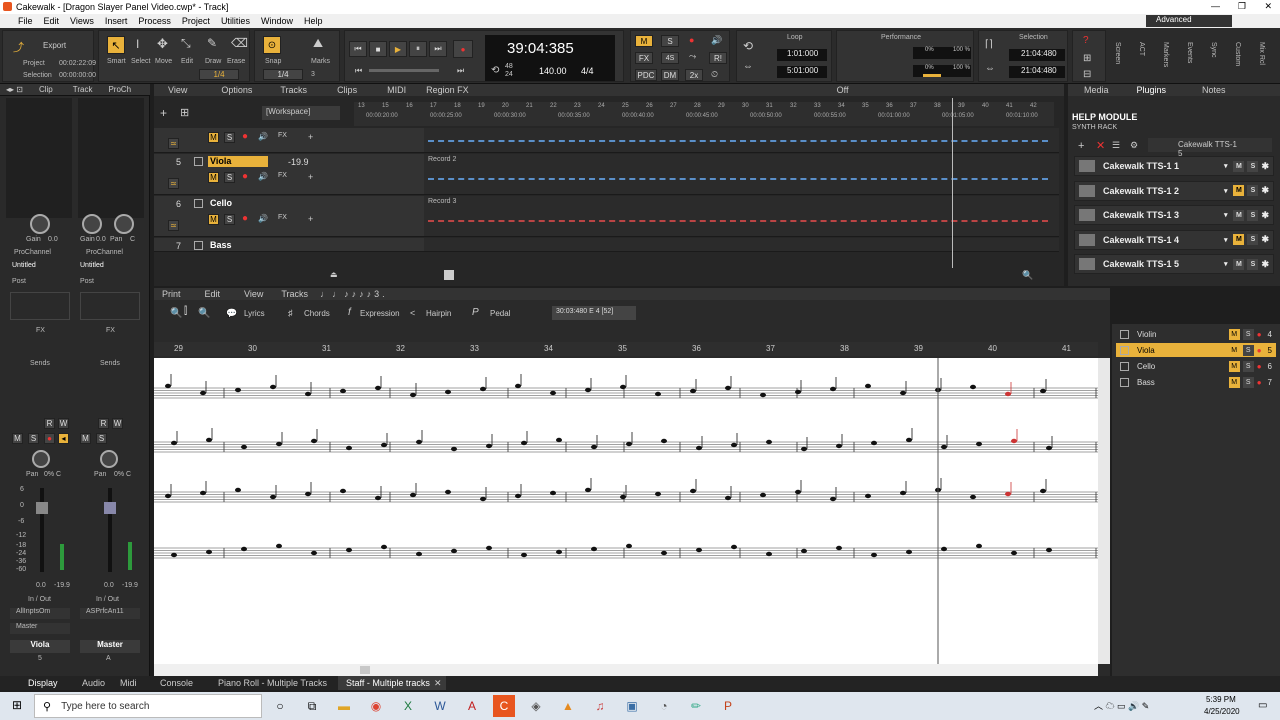  Describe the element at coordinates (378, 49) in the screenshot. I see `stop-icon: ■` at that location.